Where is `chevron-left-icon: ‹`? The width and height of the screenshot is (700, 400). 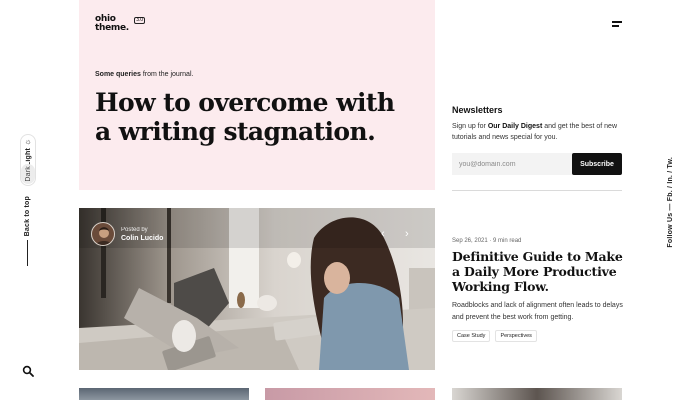 chevron-left-icon: ‹ is located at coordinates (383, 234).